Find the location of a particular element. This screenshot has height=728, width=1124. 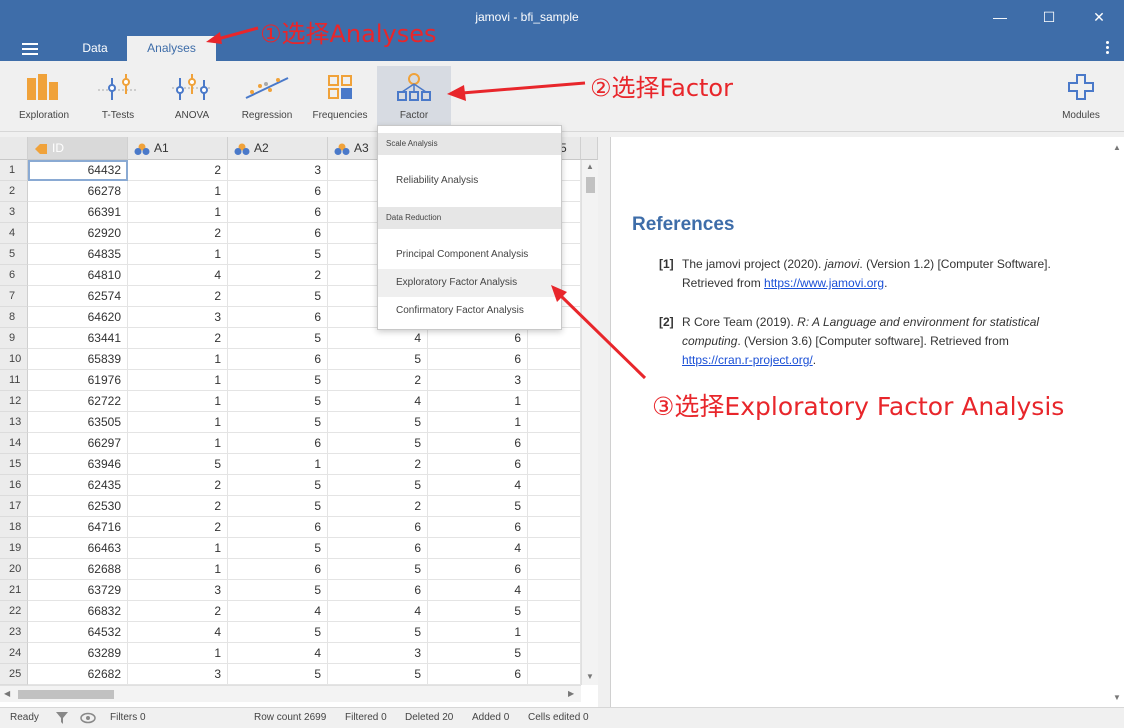

close-button: ✕ is located at coordinates (1099, 17).